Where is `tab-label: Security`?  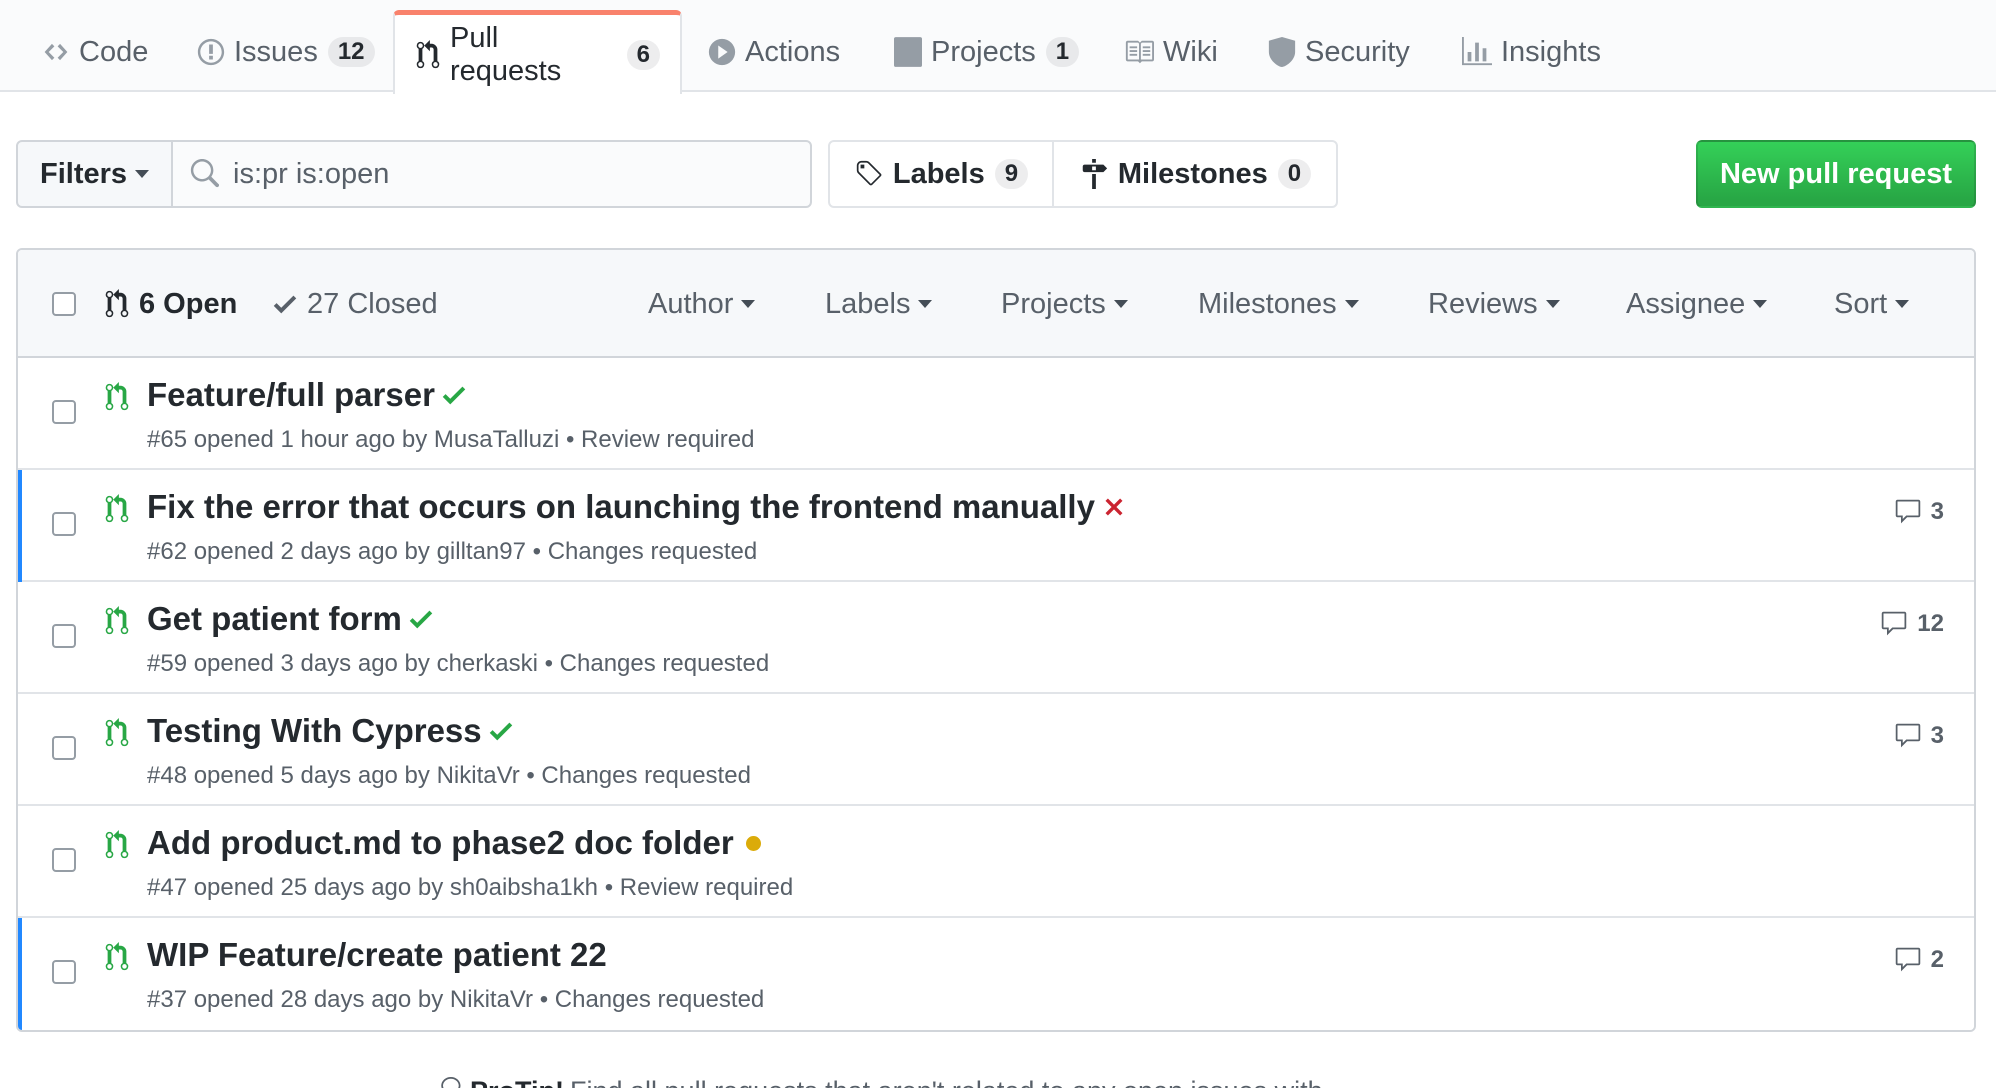
tab-label: Security is located at coordinates (1357, 51).